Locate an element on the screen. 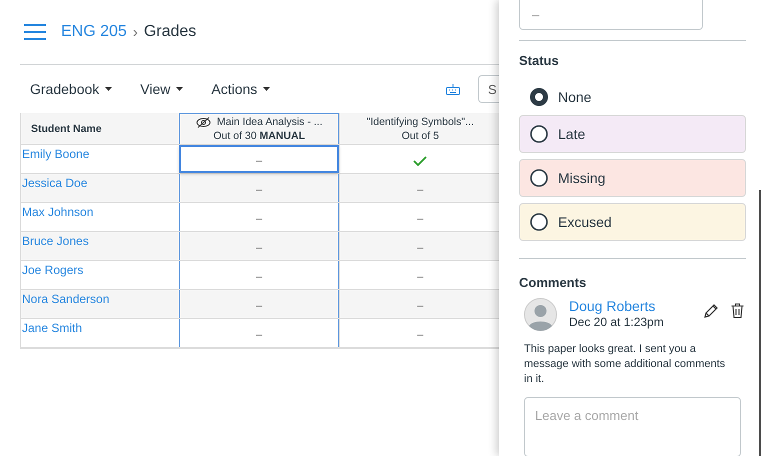 The image size is (763, 456). keyboard-icon is located at coordinates (453, 89).